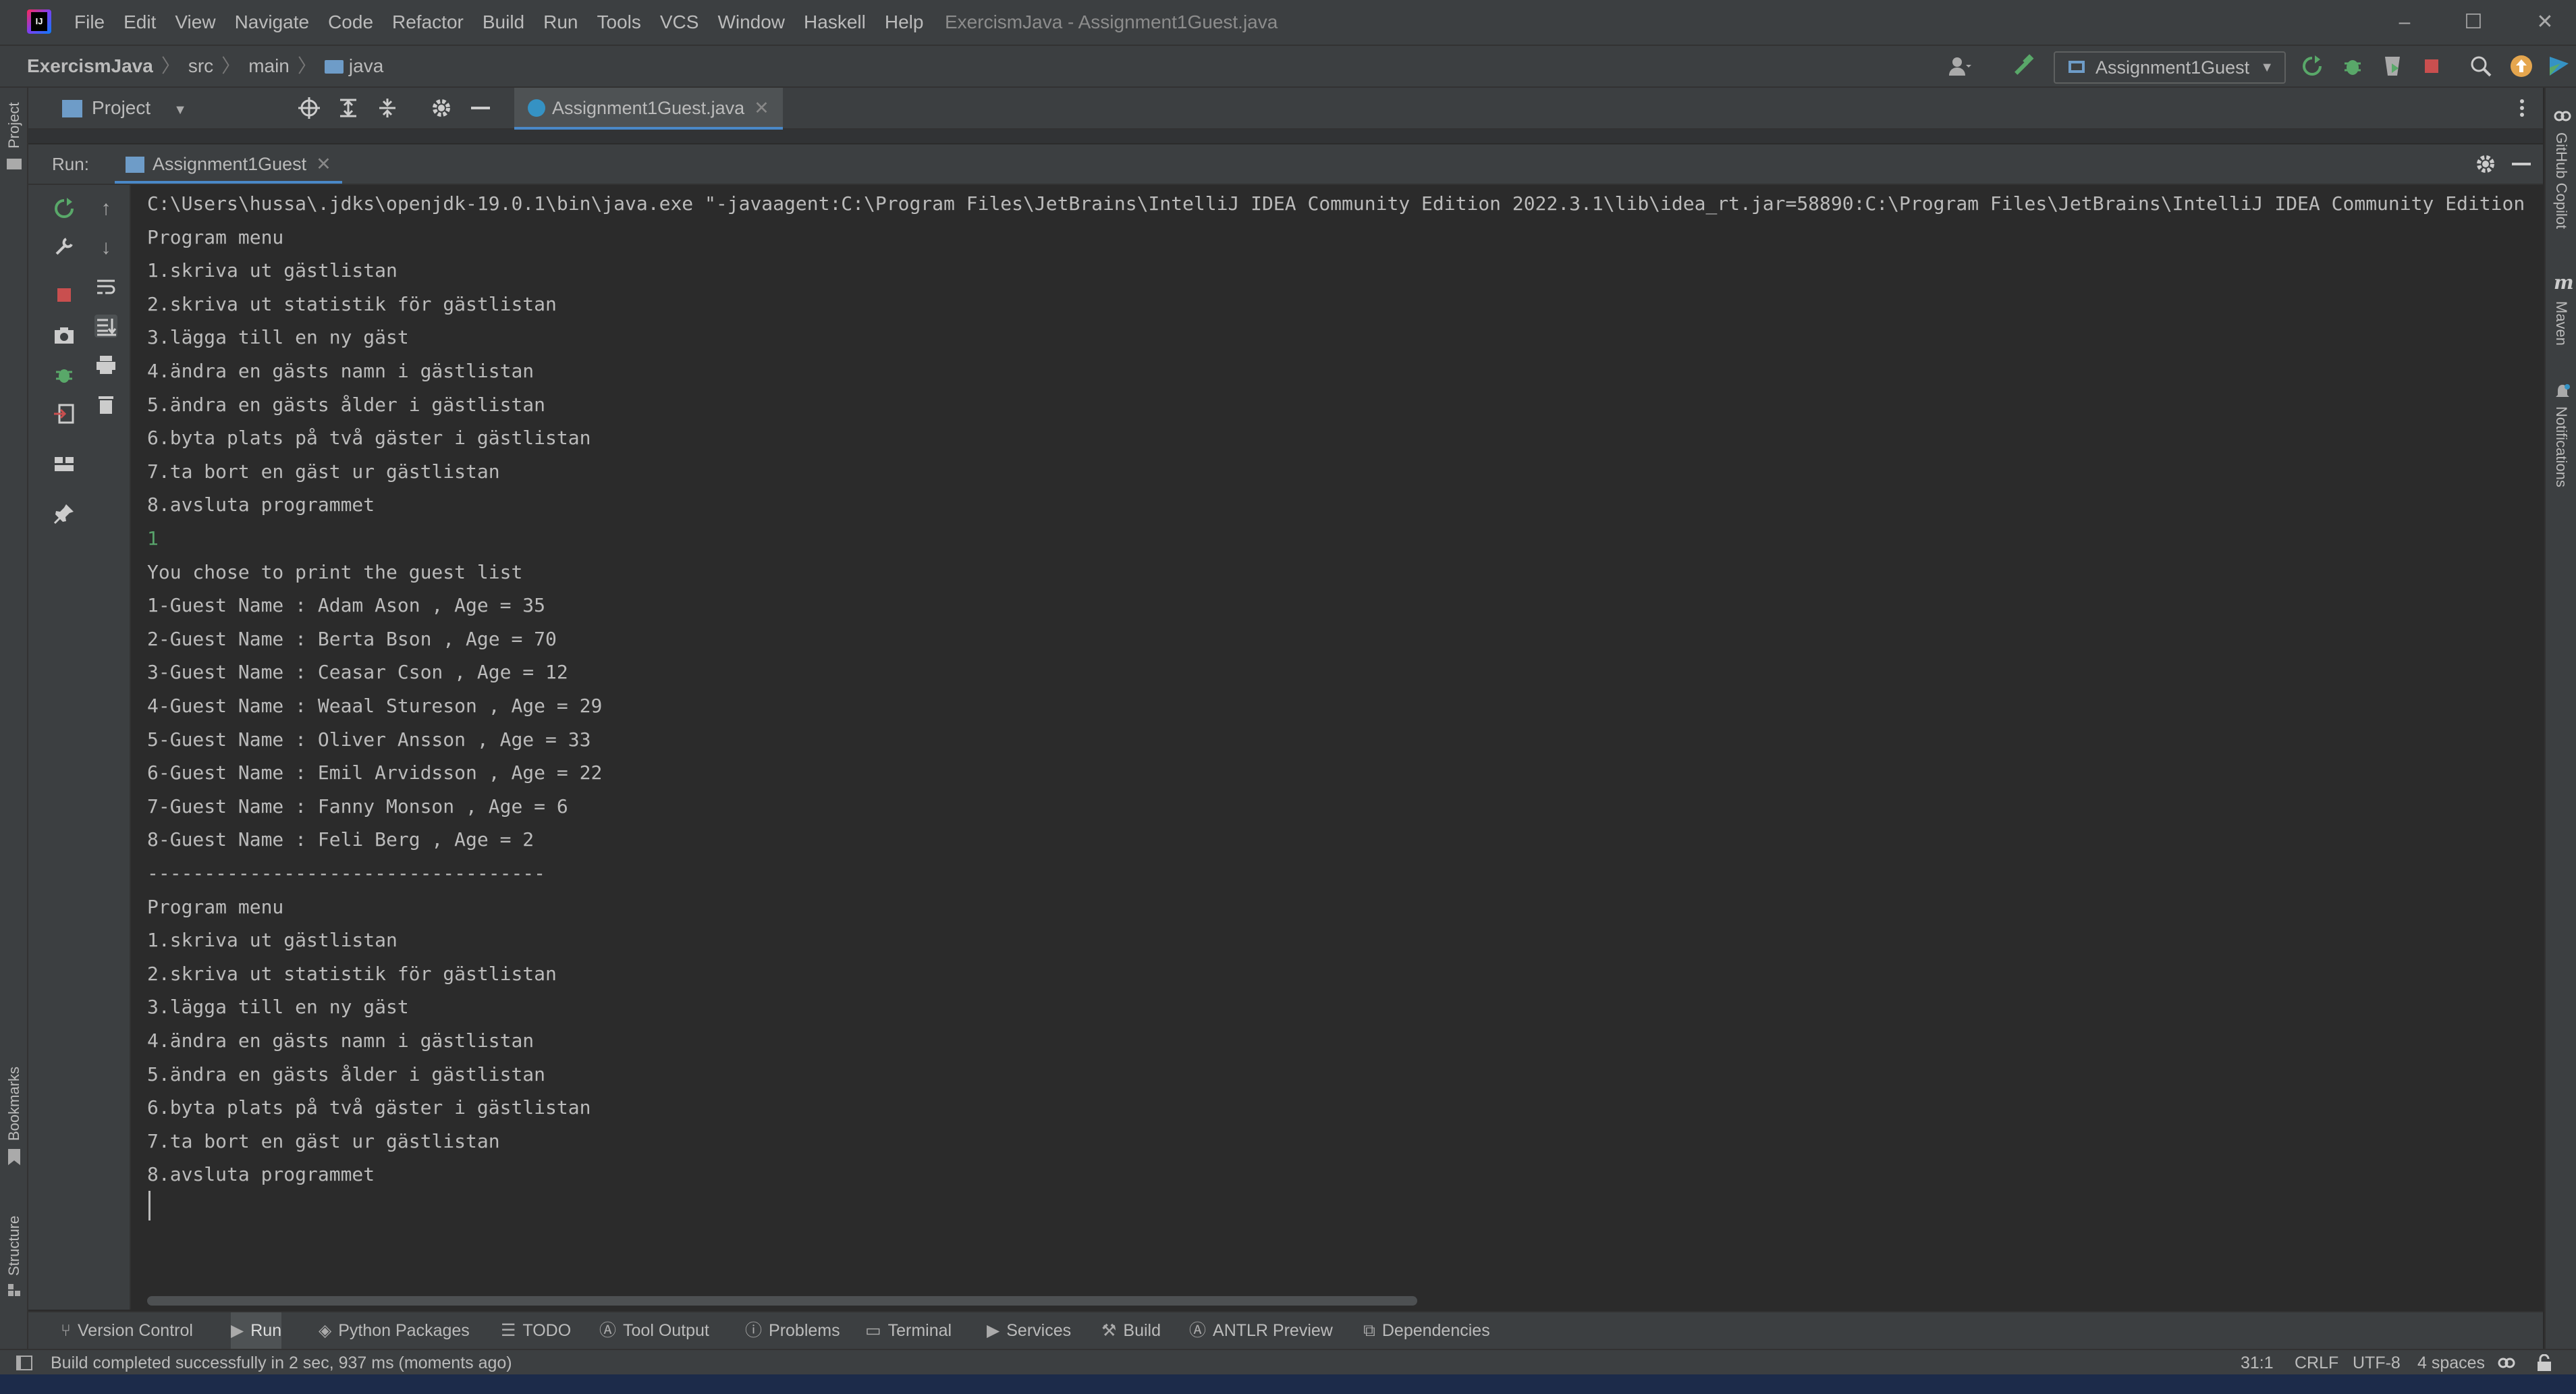 The width and height of the screenshot is (2576, 1394). I want to click on bell-icon, so click(2562, 391).